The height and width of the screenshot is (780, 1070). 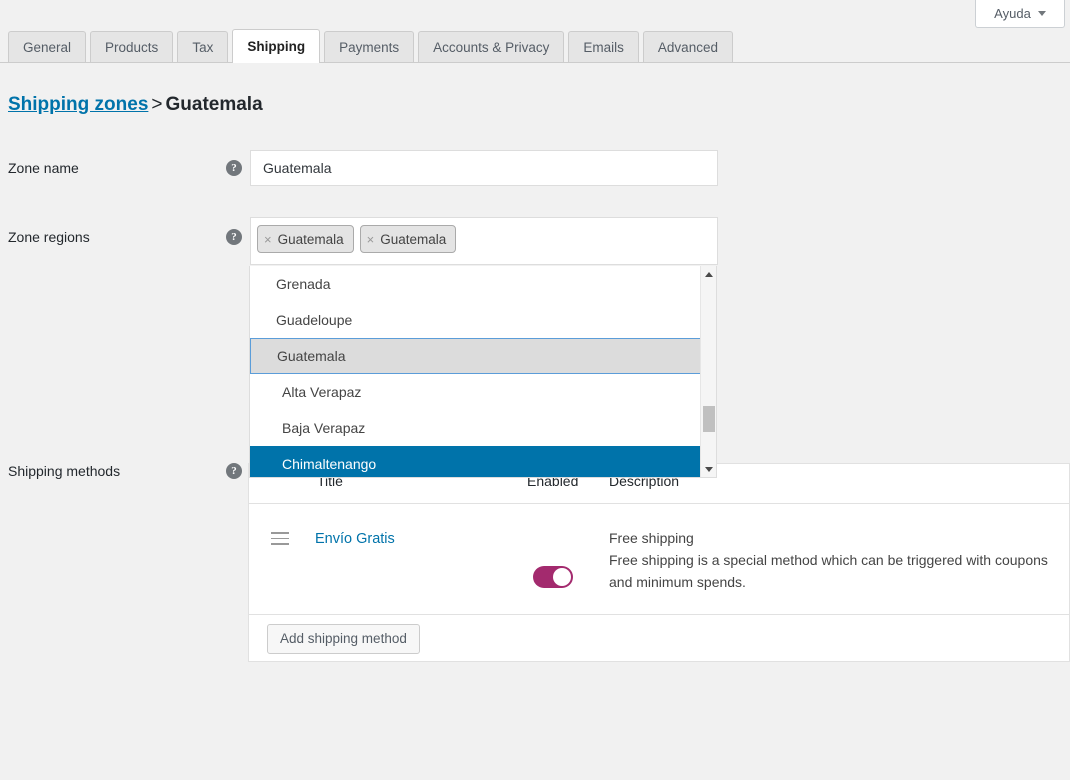 What do you see at coordinates (203, 46) in the screenshot?
I see `tab-tax: Tax` at bounding box center [203, 46].